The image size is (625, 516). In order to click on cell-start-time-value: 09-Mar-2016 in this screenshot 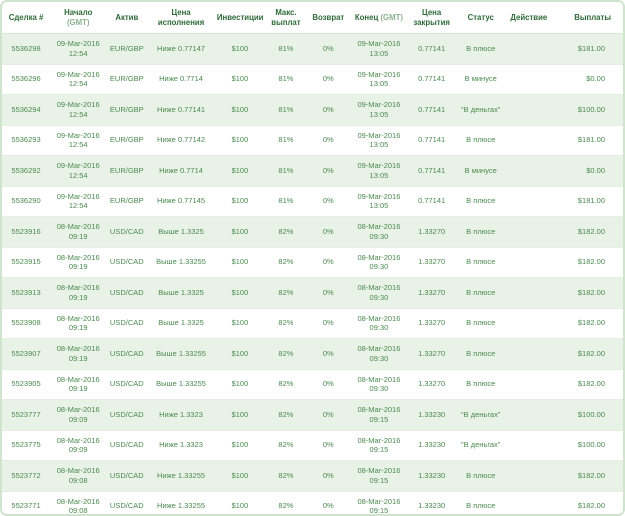, I will do `click(78, 165)`.